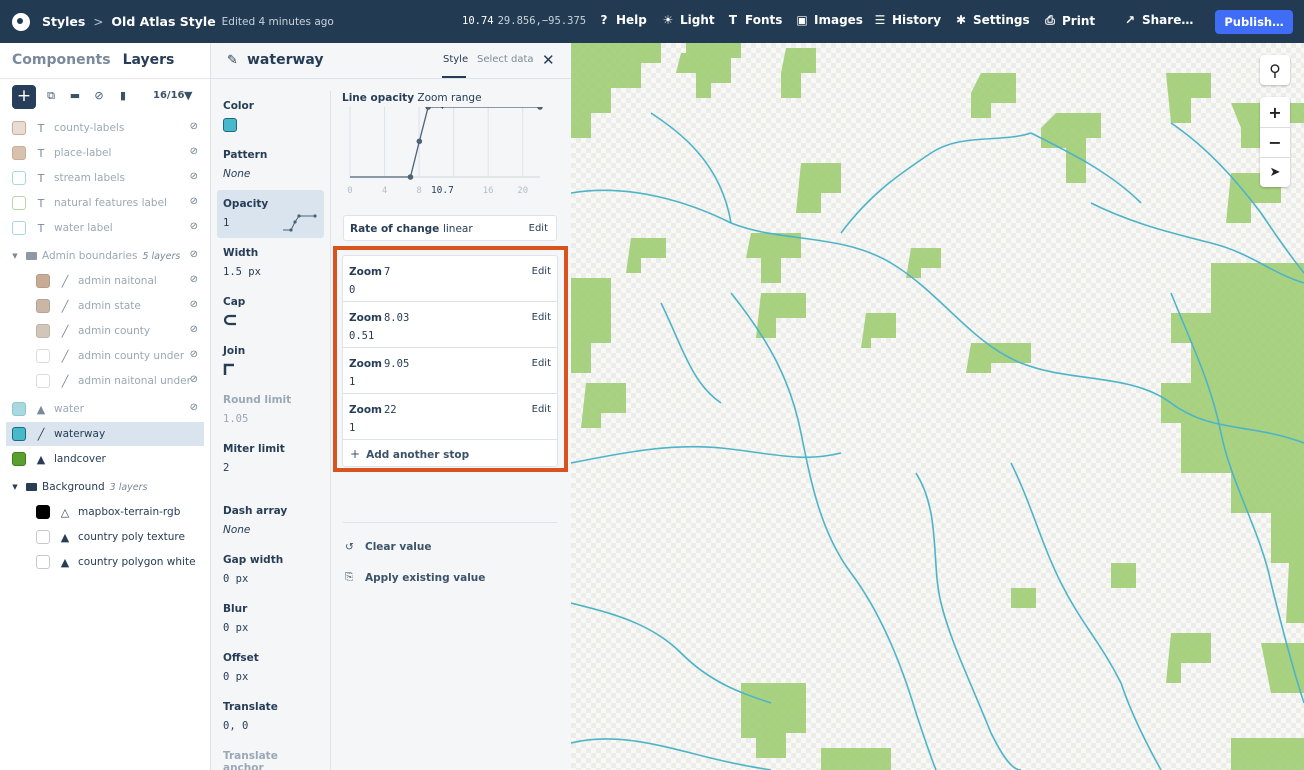  I want to click on zoom-out-icon: −, so click(1275, 142).